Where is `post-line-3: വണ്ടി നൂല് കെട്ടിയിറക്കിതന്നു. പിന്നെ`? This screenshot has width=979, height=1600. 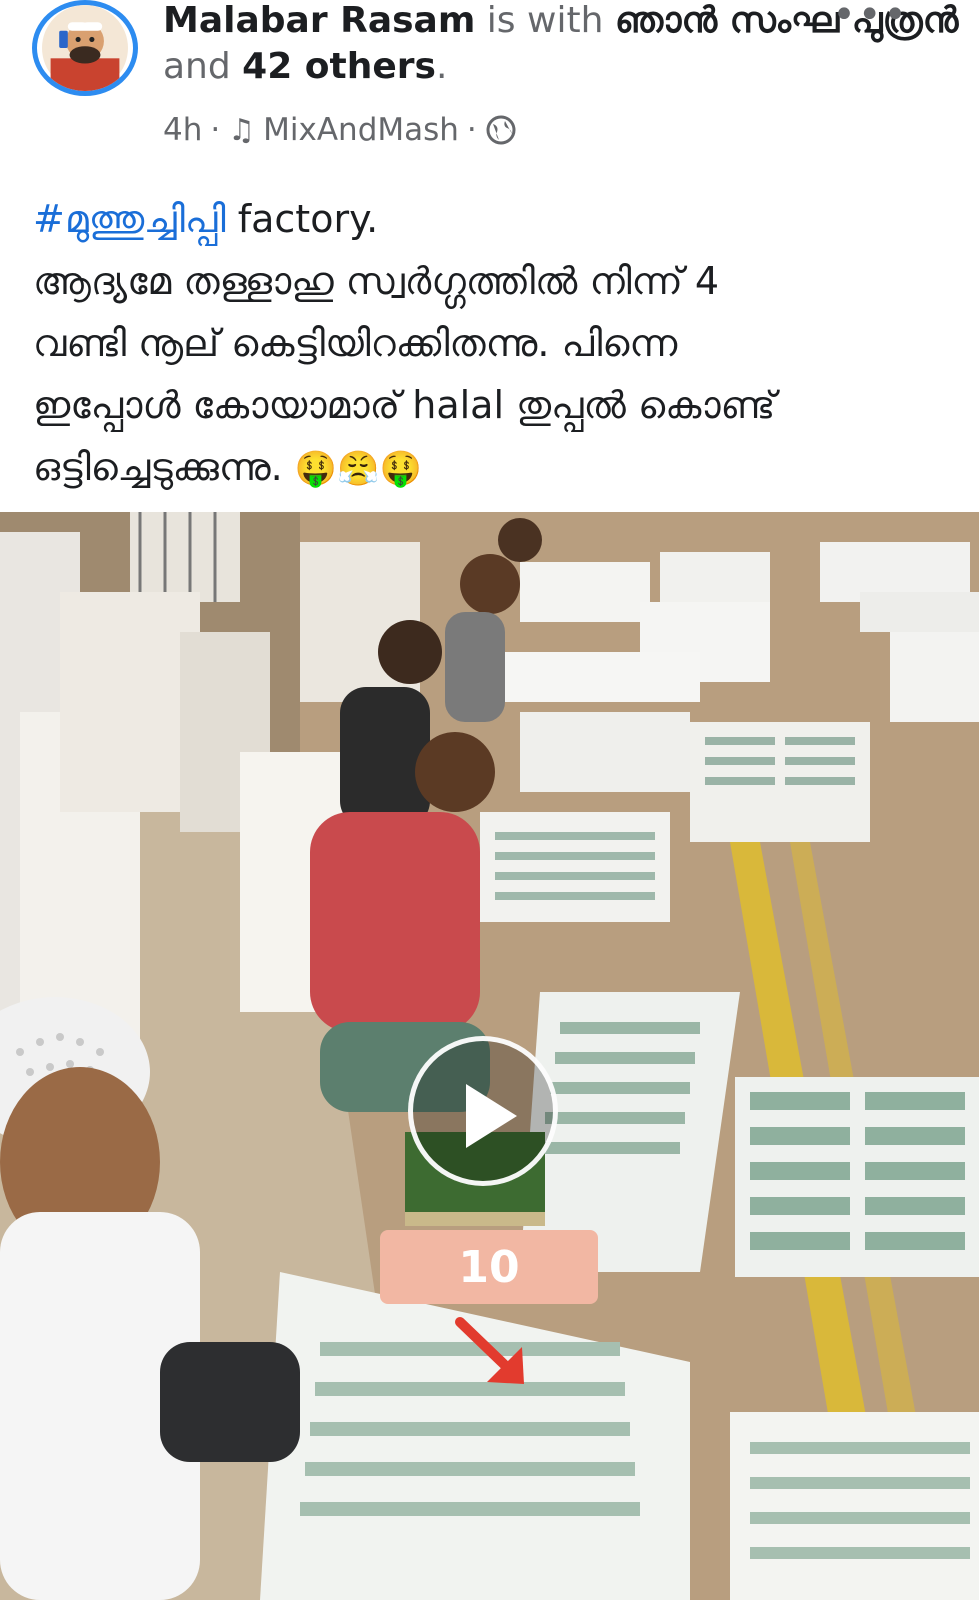
post-line-3: വണ്ടി നൂല് കെട്ടിയിറക്കിതന്നു. പിന്നെ is located at coordinates (355, 343).